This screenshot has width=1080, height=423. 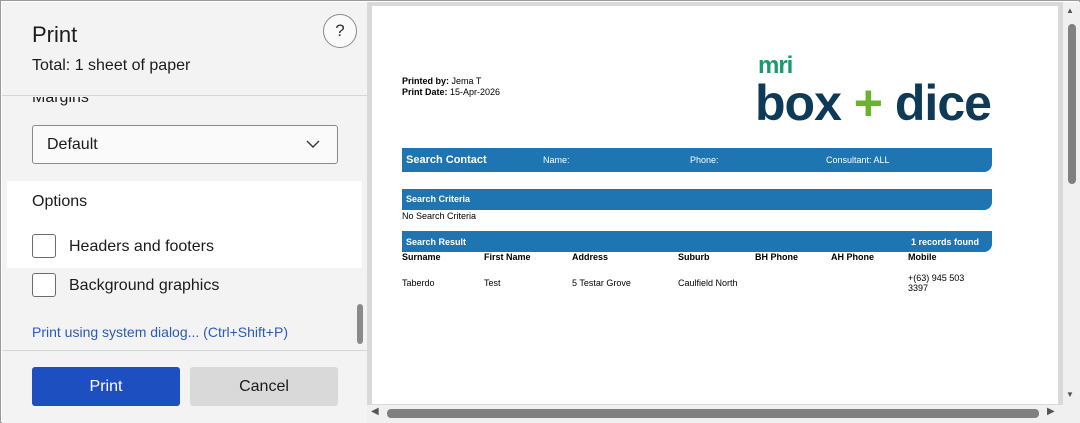 I want to click on scroll-right-arrow-icon: ▶, so click(x=1051, y=411).